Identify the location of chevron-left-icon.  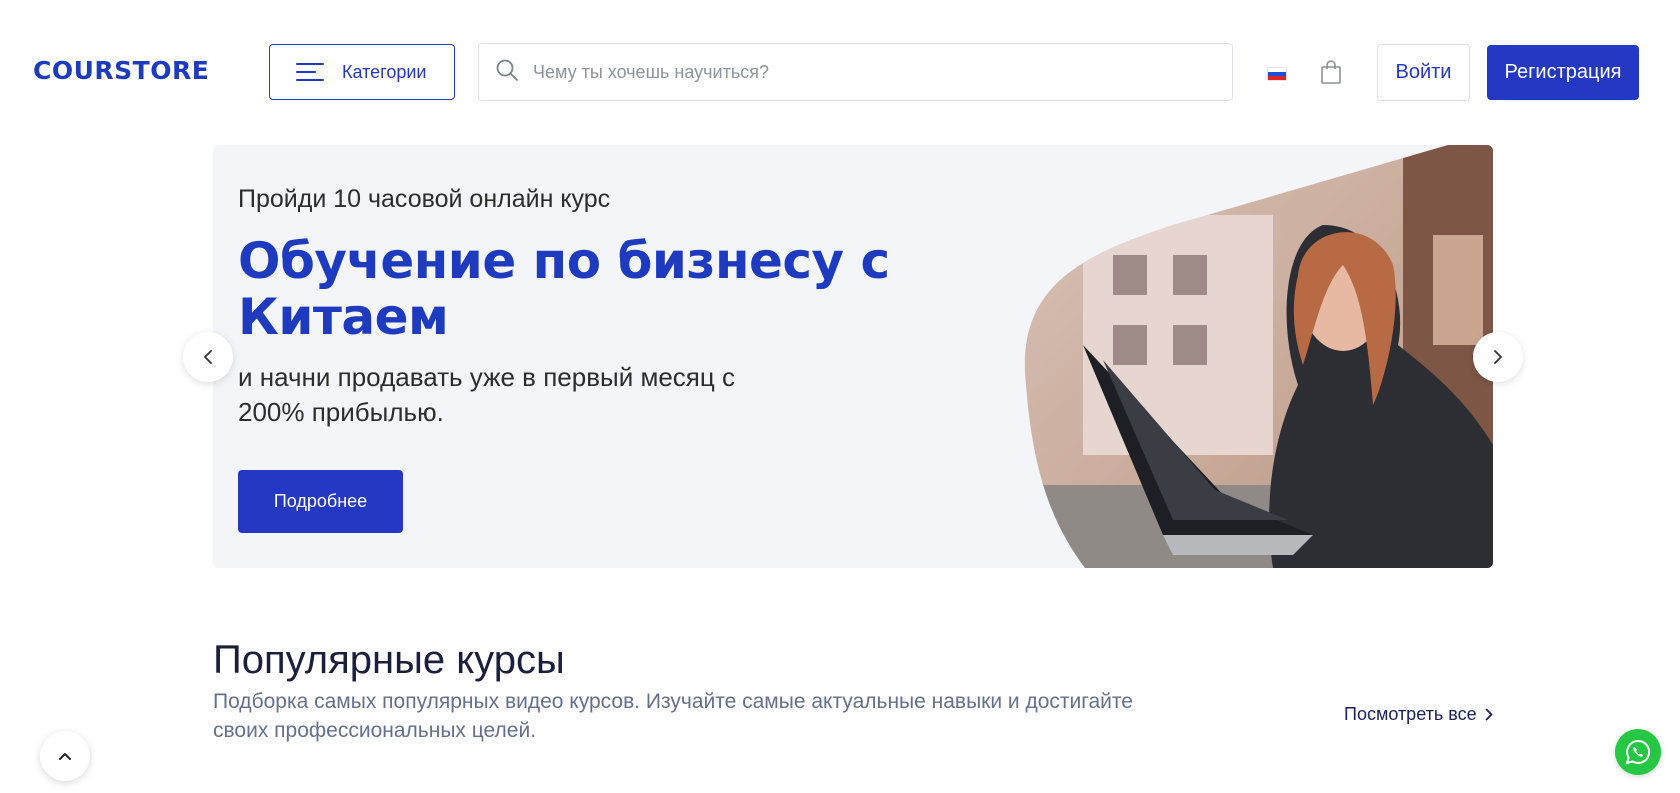
(208, 357).